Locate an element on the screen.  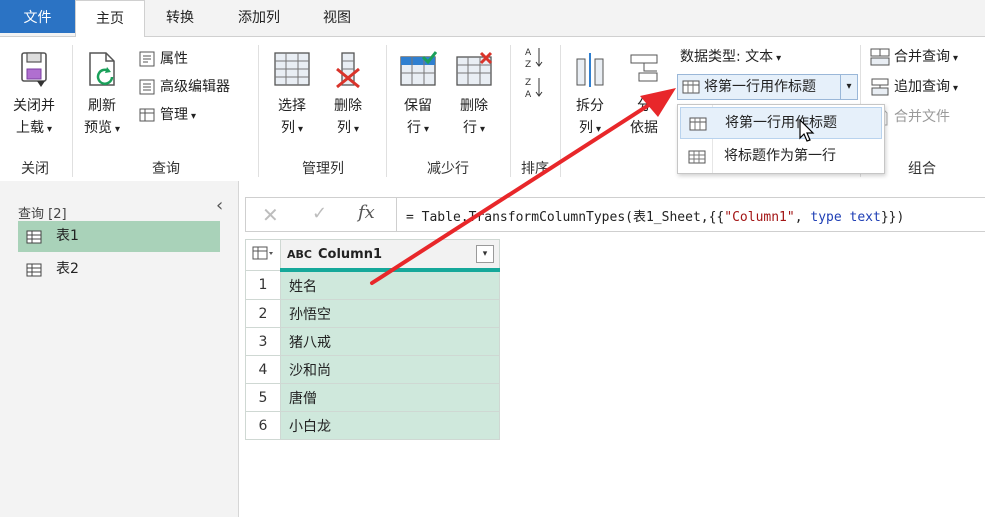
mouse-cursor-icon is located at coordinates (807, 130).